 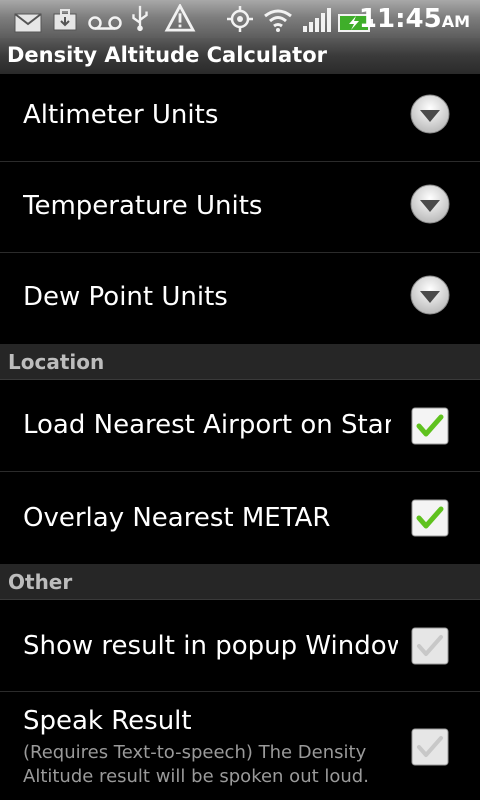 I want to click on load-nearest-airport-checkbox, so click(x=430, y=426).